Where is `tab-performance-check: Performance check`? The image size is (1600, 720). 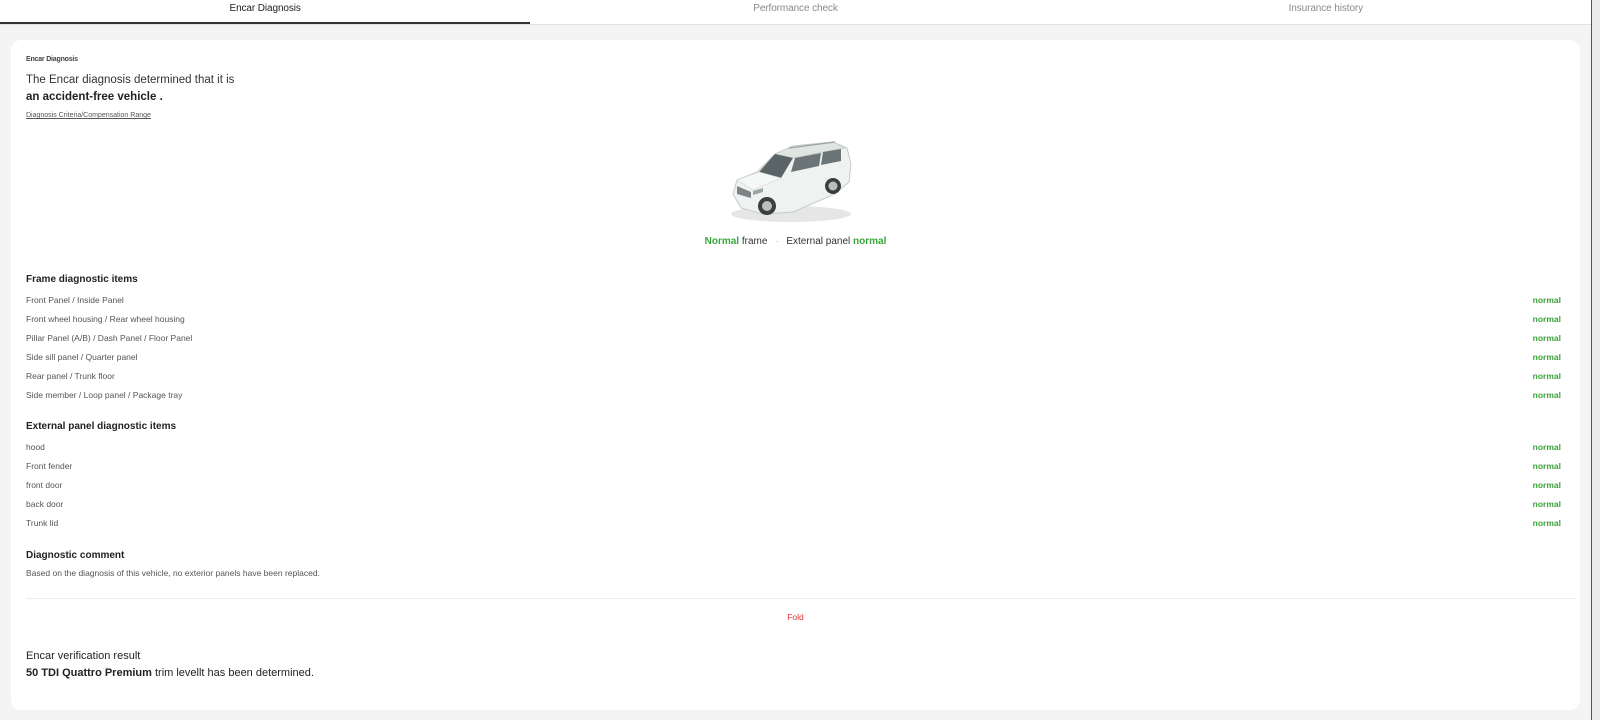 tab-performance-check: Performance check is located at coordinates (795, 12).